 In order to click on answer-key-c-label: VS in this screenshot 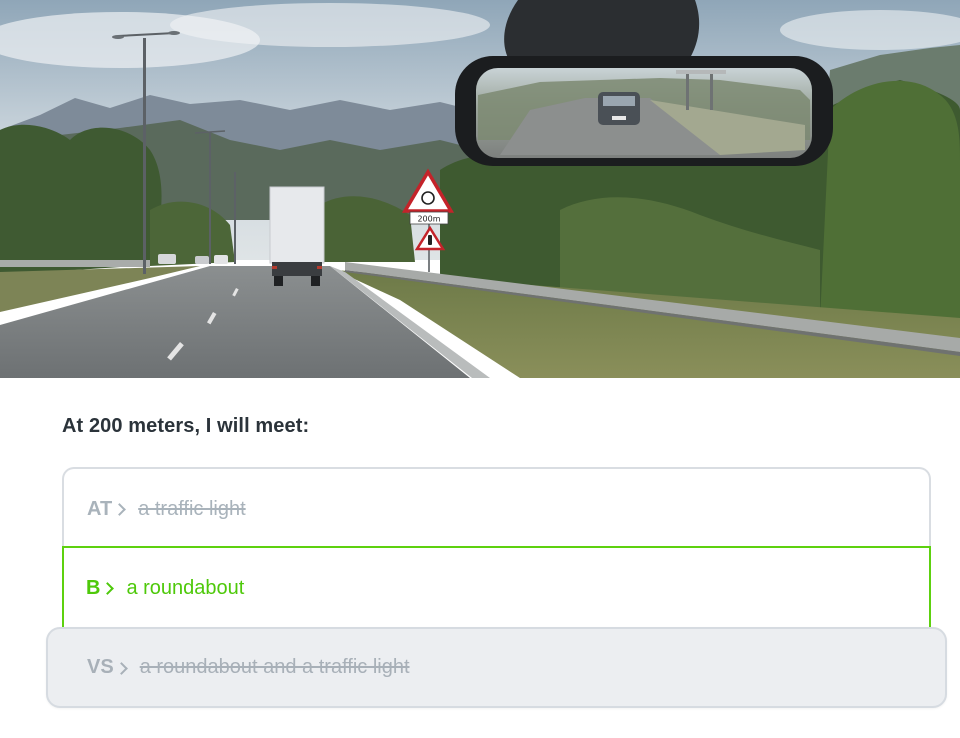, I will do `click(100, 667)`.